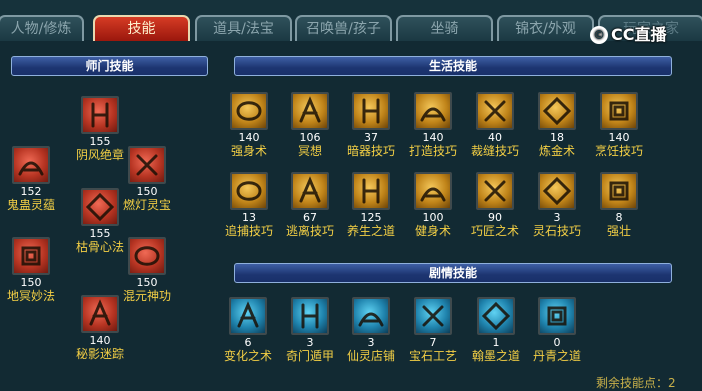 Image resolution: width=702 pixels, height=391 pixels. I want to click on skill-life-6: 140 烹饪技巧, so click(619, 125).